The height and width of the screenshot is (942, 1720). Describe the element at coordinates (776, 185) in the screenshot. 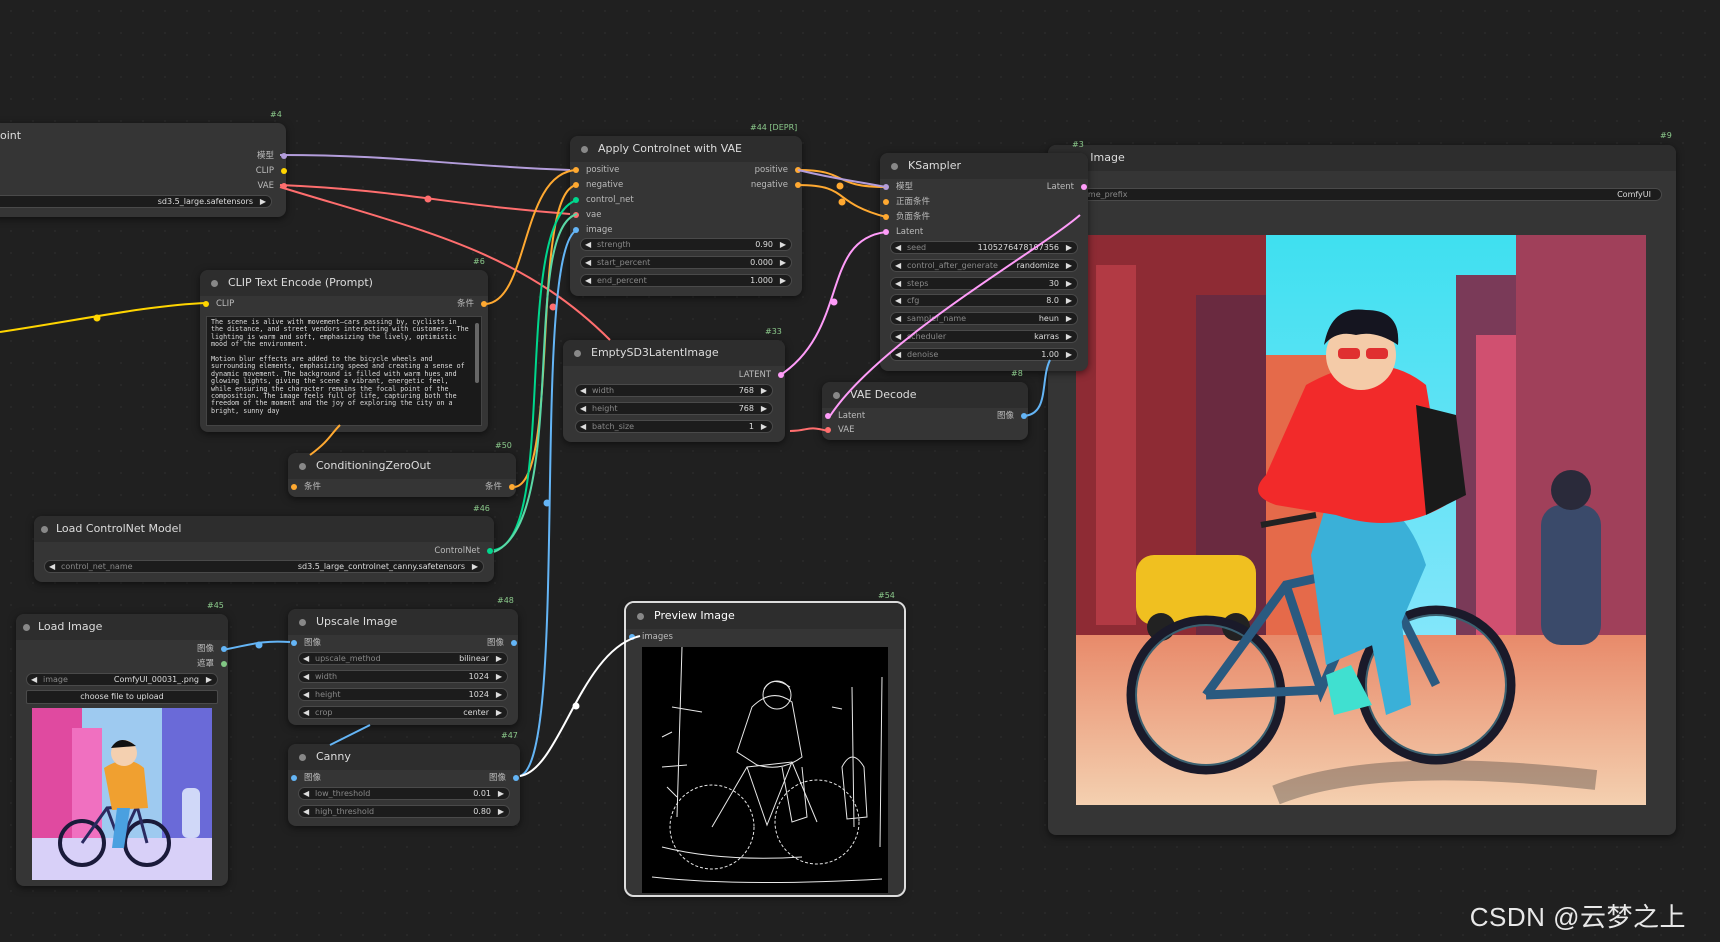

I see `output-negative: negative` at that location.